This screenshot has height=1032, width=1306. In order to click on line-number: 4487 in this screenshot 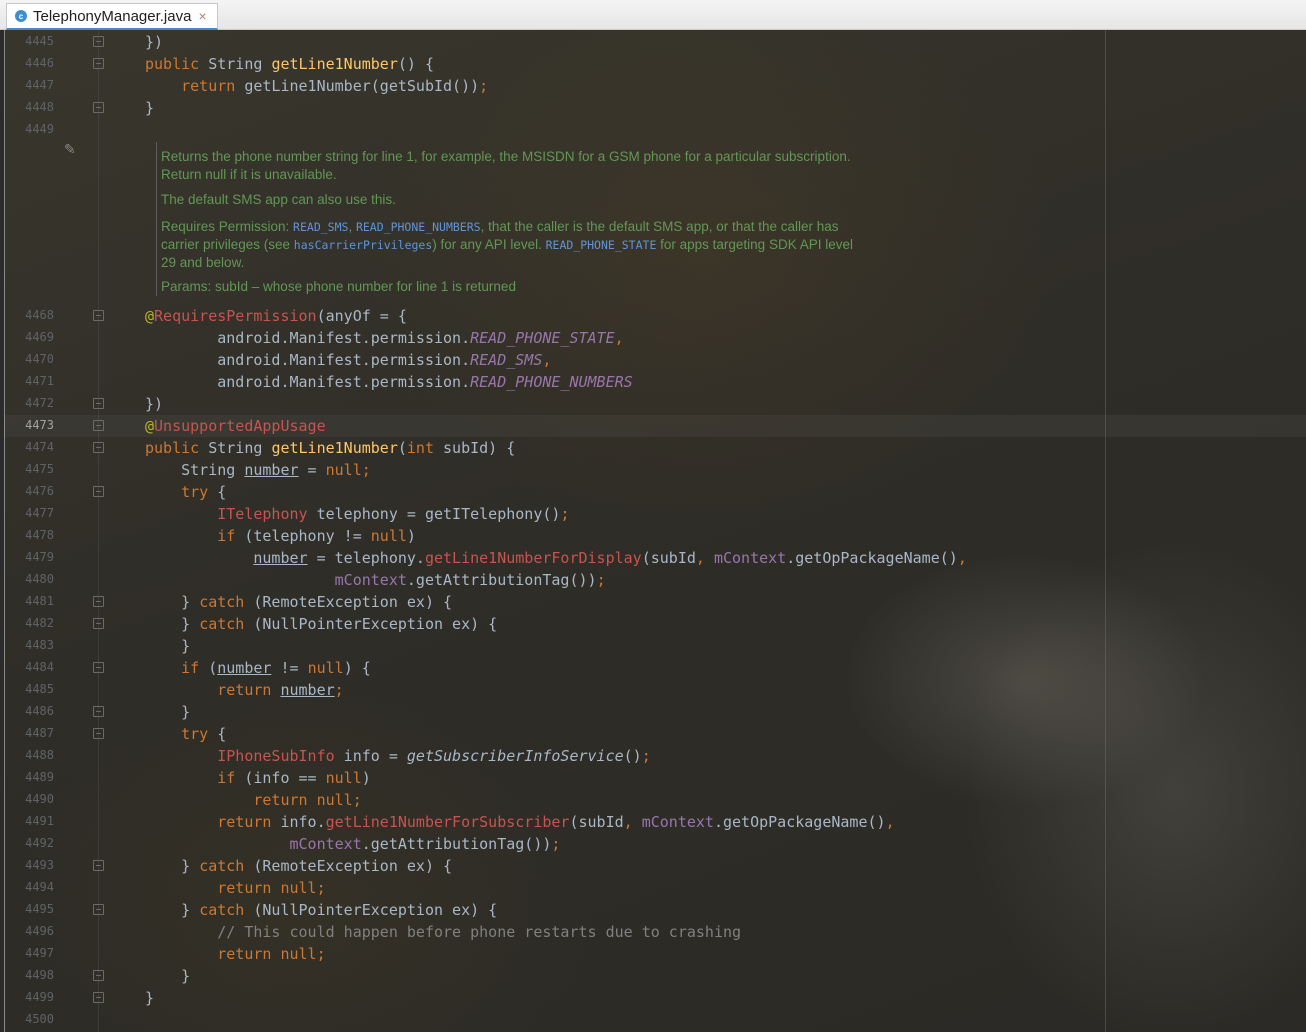, I will do `click(29, 733)`.